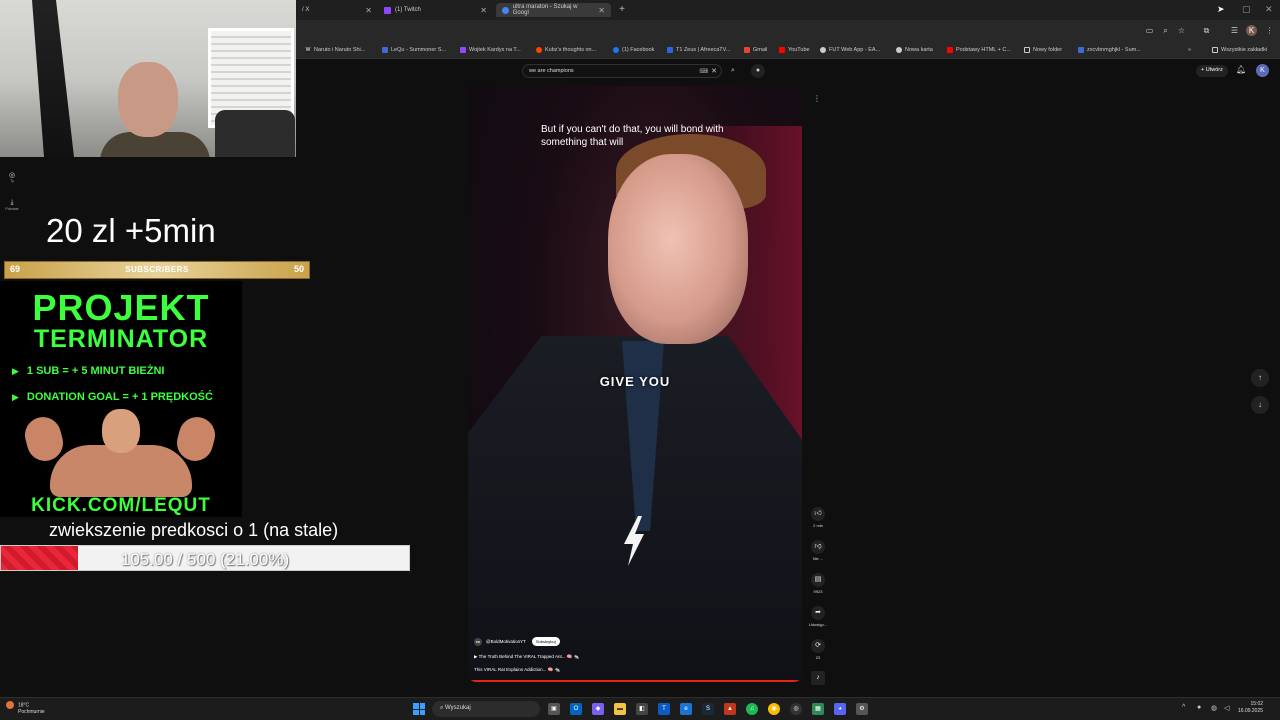 This screenshot has width=1280, height=720. What do you see at coordinates (554, 709) in the screenshot?
I see `task-view-icon: ▣` at bounding box center [554, 709].